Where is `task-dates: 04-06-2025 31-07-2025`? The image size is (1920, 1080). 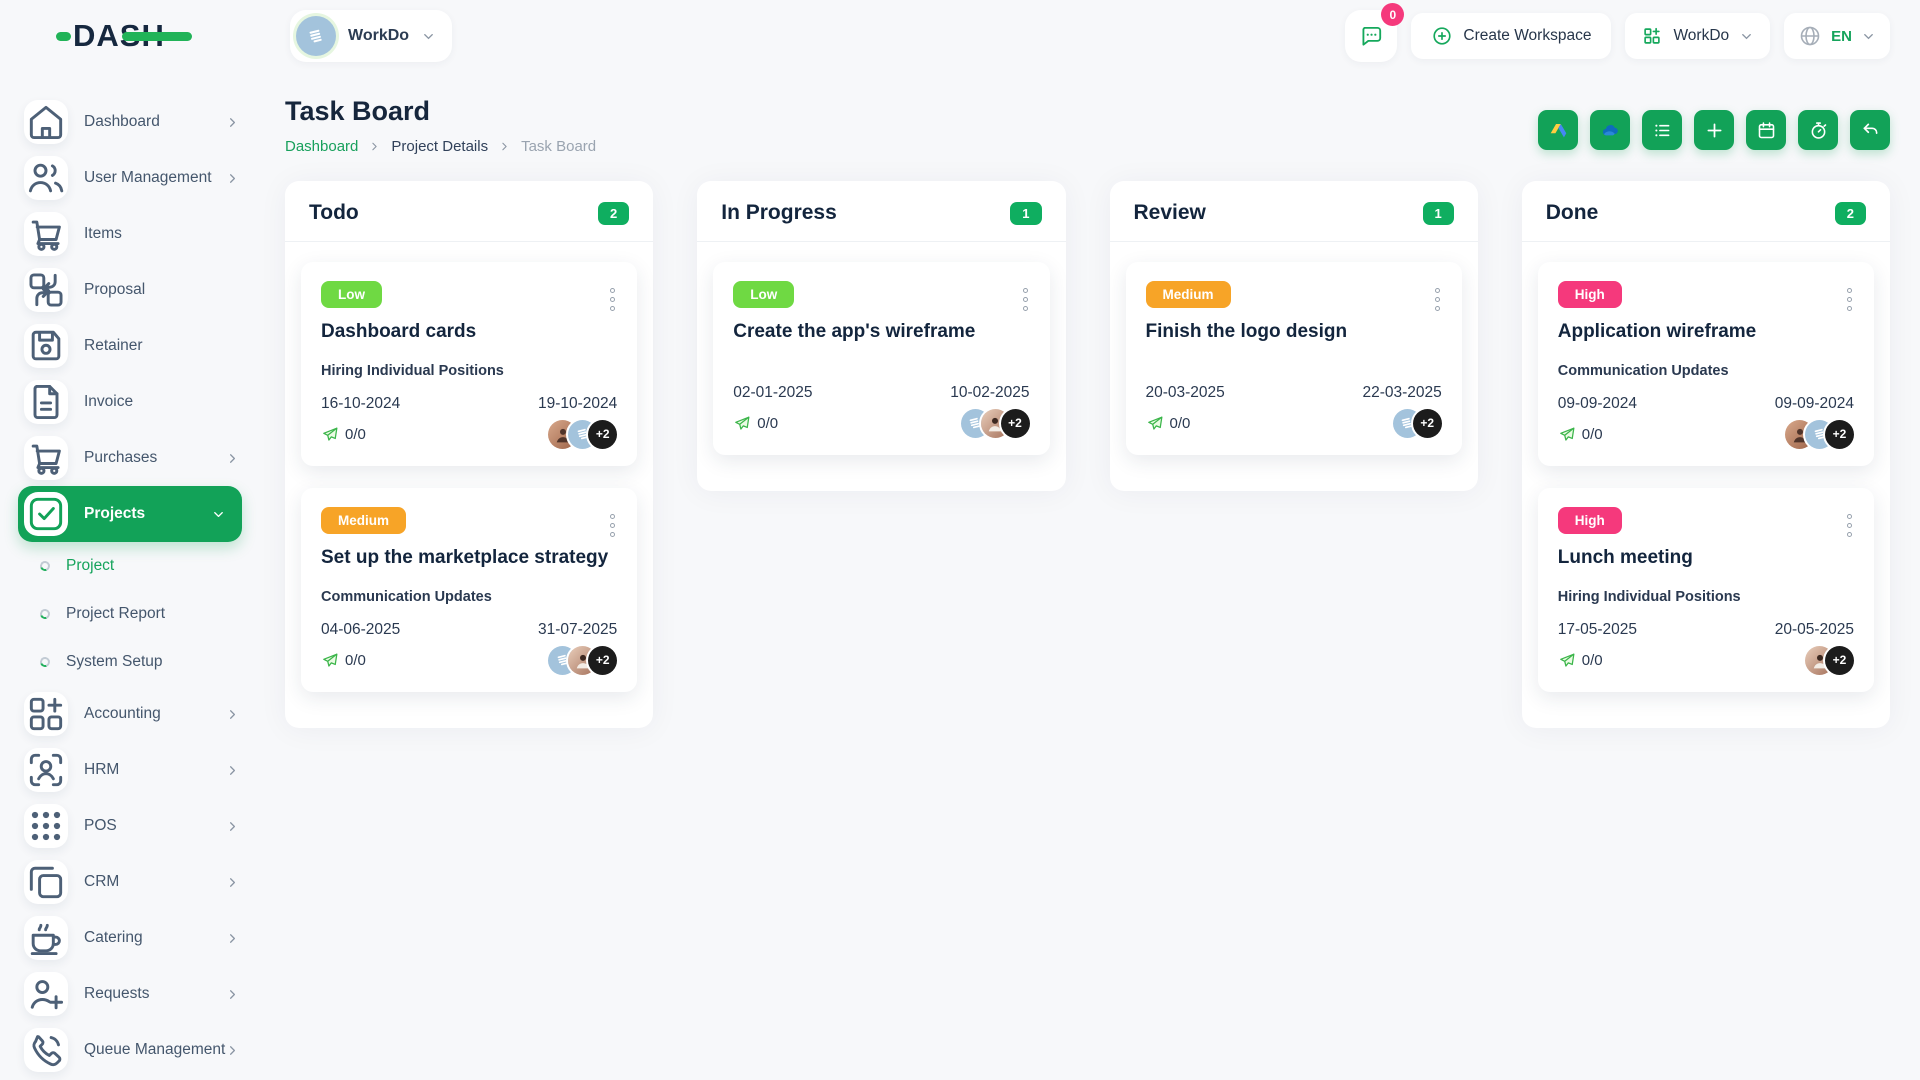 task-dates: 04-06-2025 31-07-2025 is located at coordinates (469, 622).